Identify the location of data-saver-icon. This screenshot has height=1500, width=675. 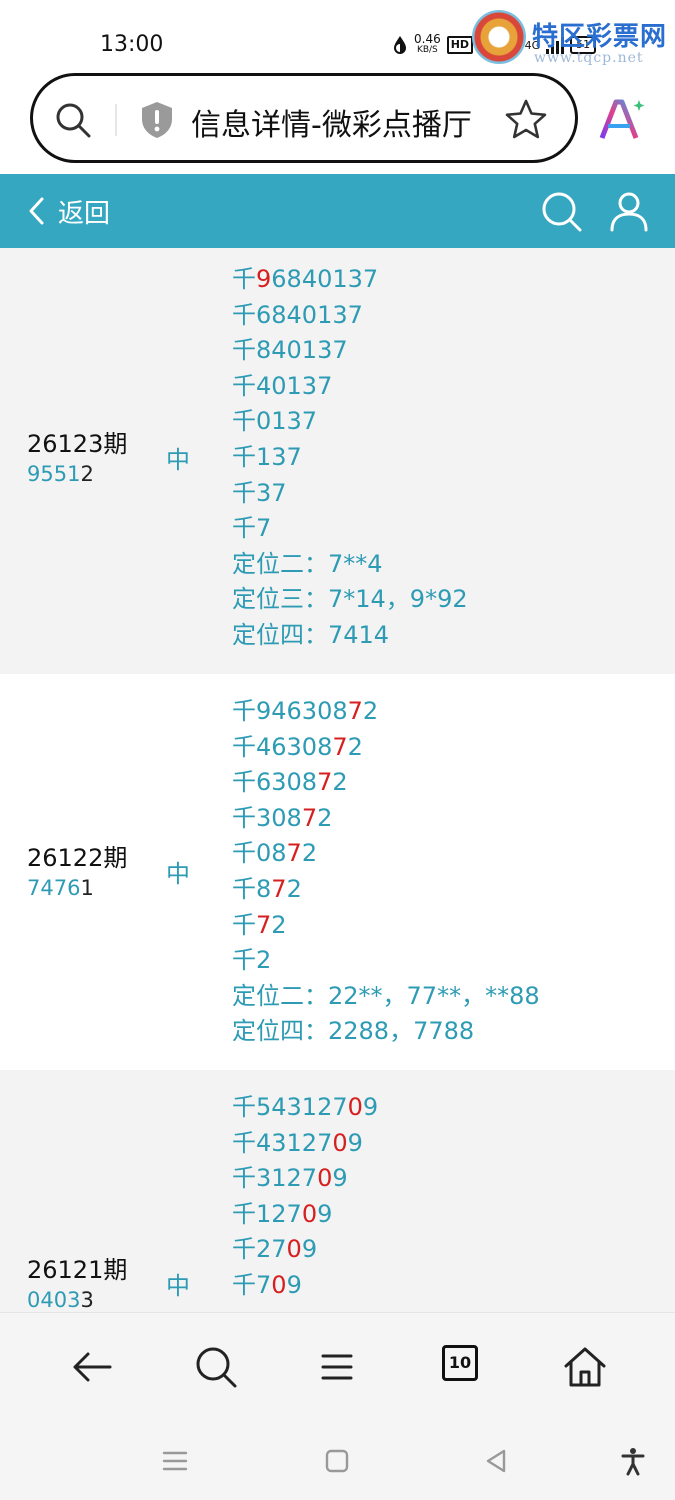
(400, 45).